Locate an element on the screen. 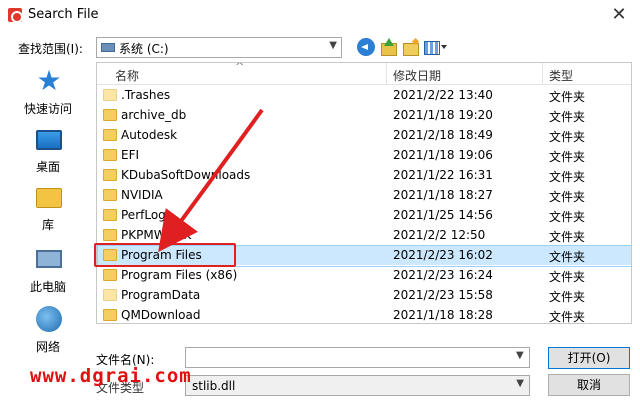  new-folder-icon is located at coordinates (411, 47).